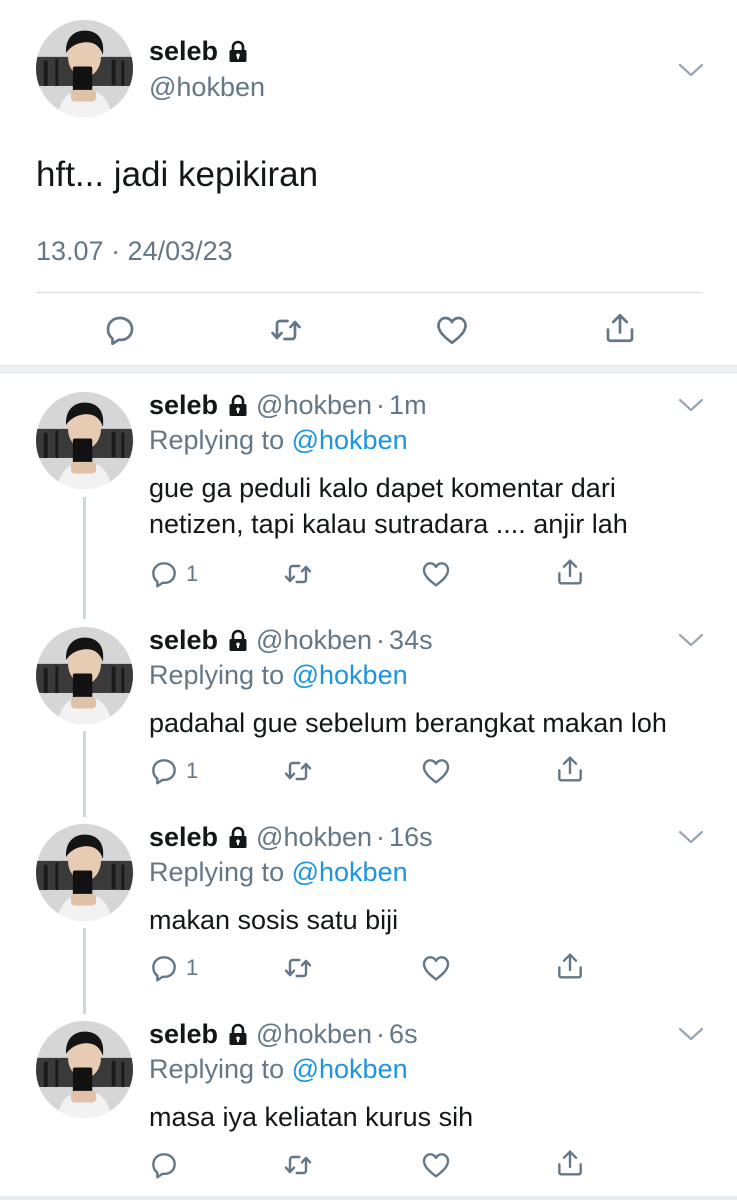 This screenshot has height=1200, width=737. What do you see at coordinates (368, 369) in the screenshot?
I see `section-separator` at bounding box center [368, 369].